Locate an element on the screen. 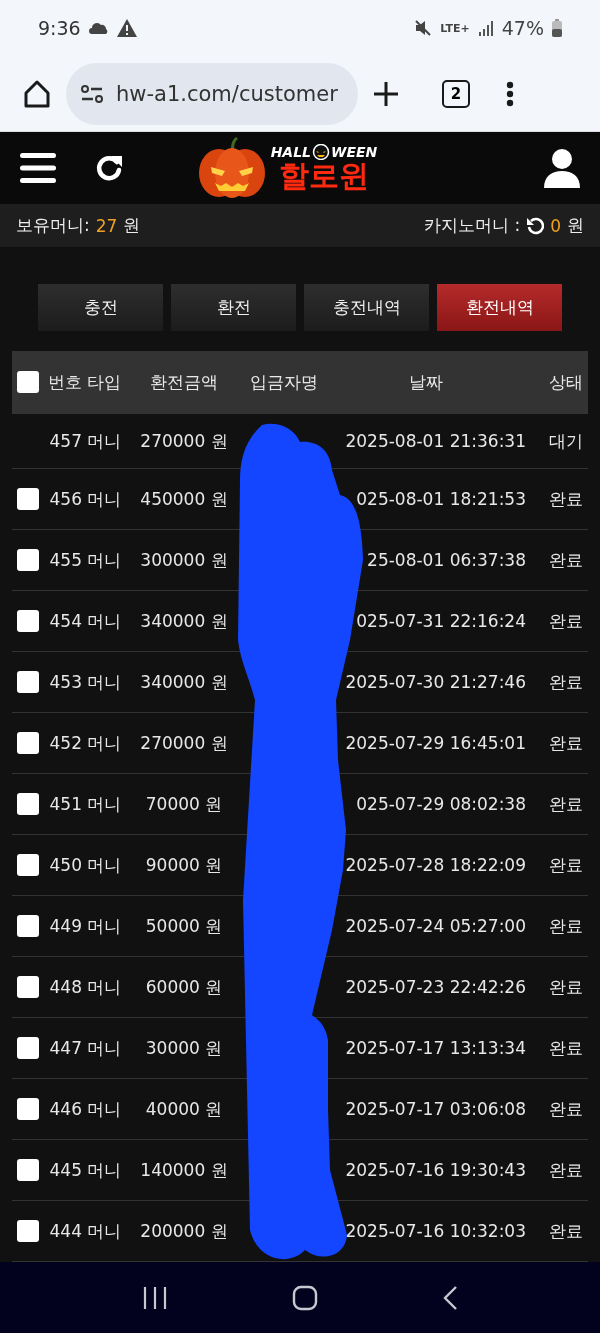  column-header: 번호 is located at coordinates (64, 382).